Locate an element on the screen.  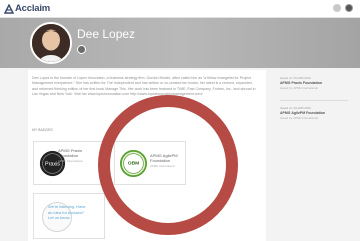
badge-title-text: APMG Praxis Foundation is located at coordinates (70, 153).